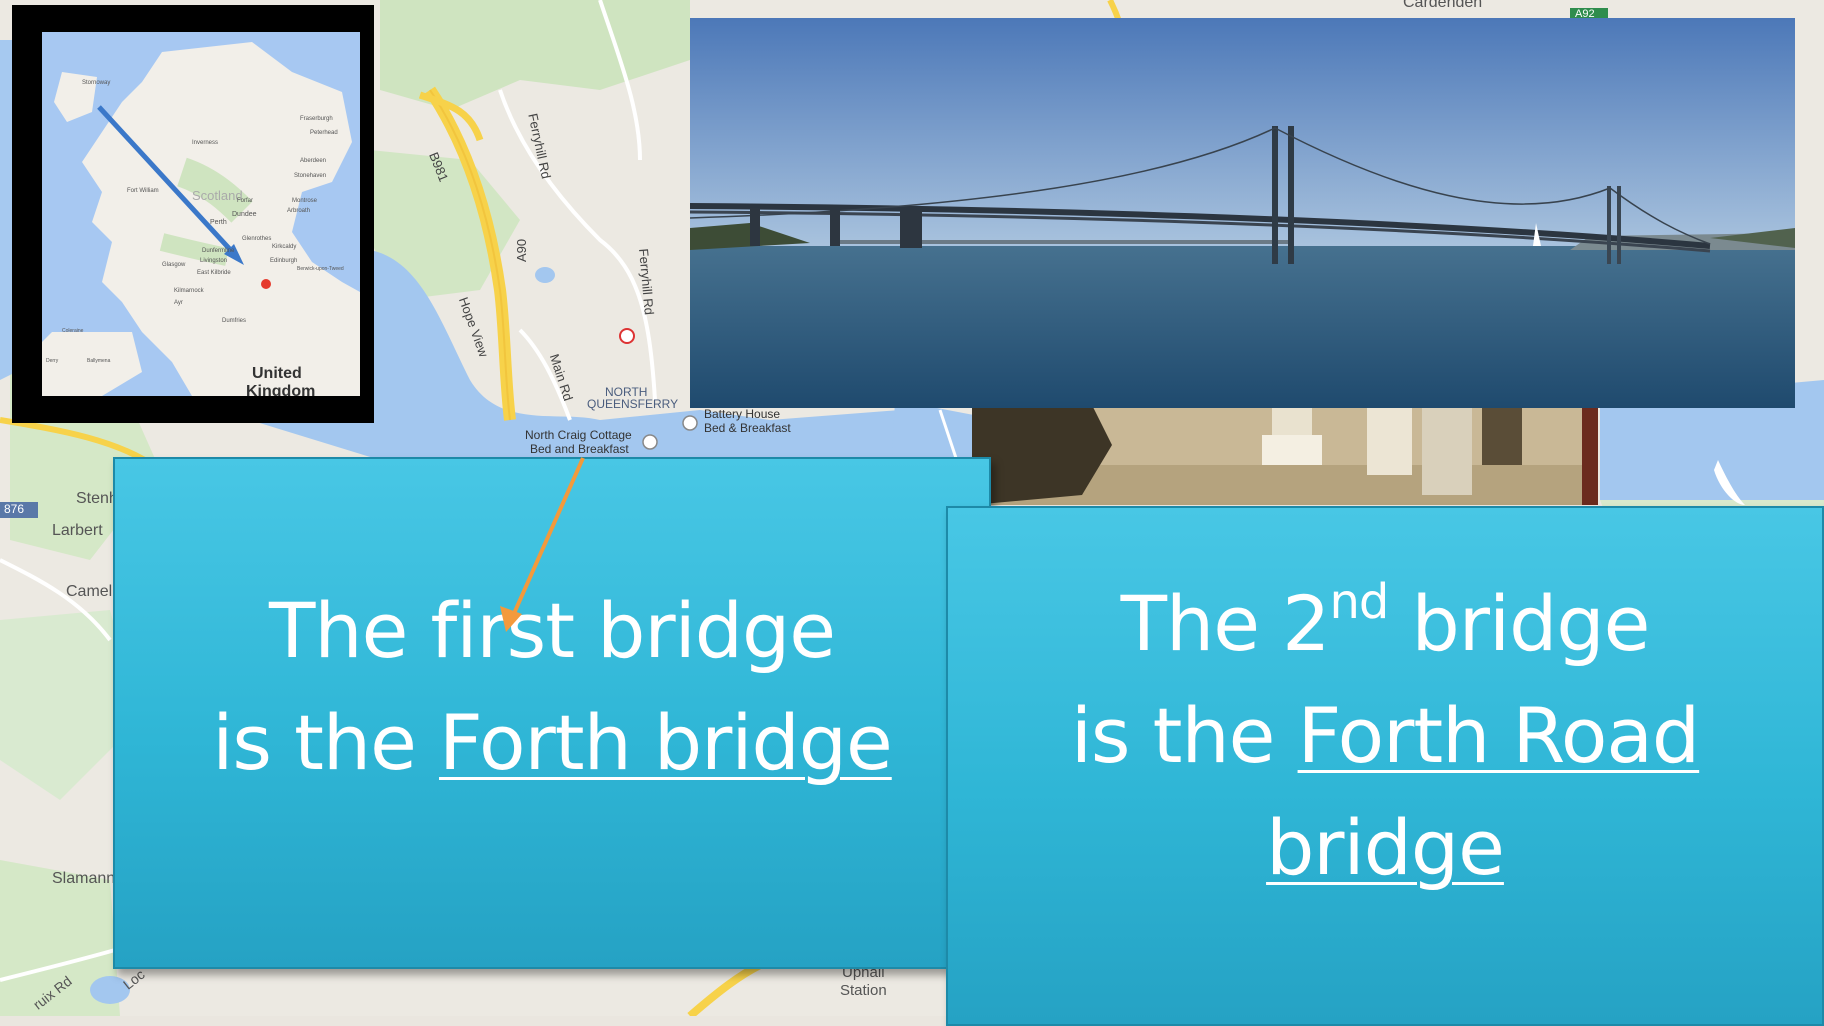 The image size is (1824, 1026). What do you see at coordinates (578, 435) in the screenshot?
I see `map-label-north-craig: North Craig Cottage` at bounding box center [578, 435].